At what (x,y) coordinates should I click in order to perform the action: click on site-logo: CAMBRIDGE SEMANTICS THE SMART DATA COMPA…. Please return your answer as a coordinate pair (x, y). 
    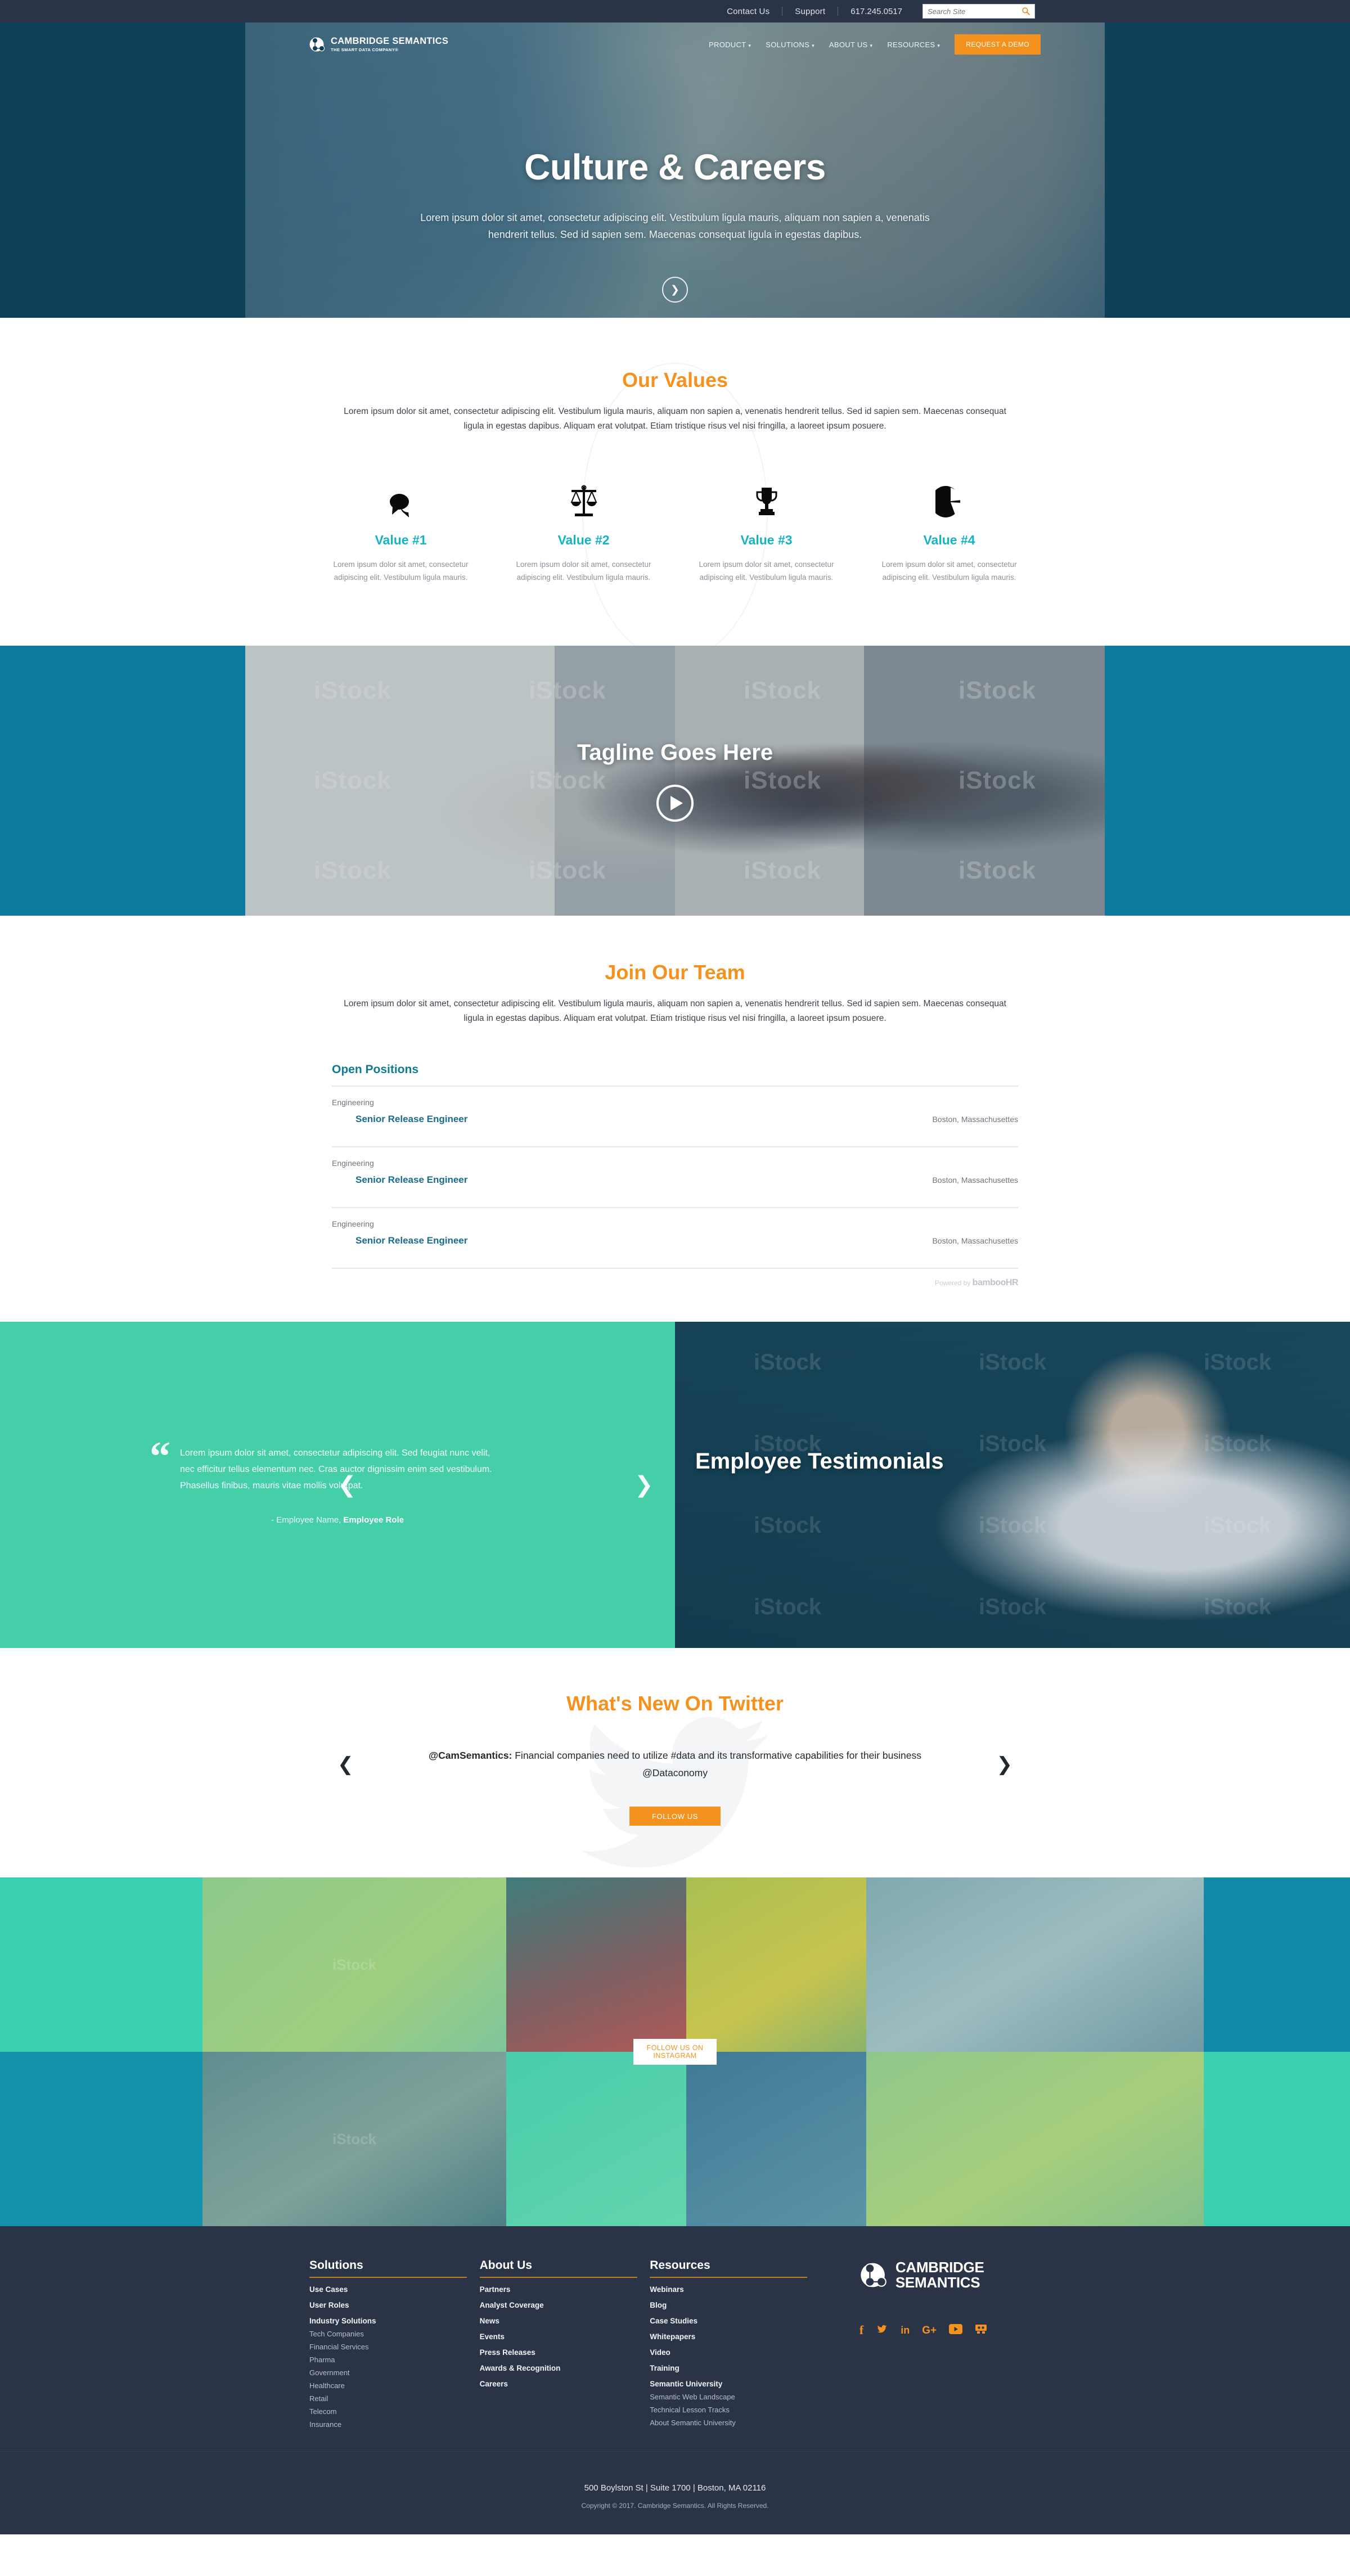
    Looking at the image, I should click on (378, 44).